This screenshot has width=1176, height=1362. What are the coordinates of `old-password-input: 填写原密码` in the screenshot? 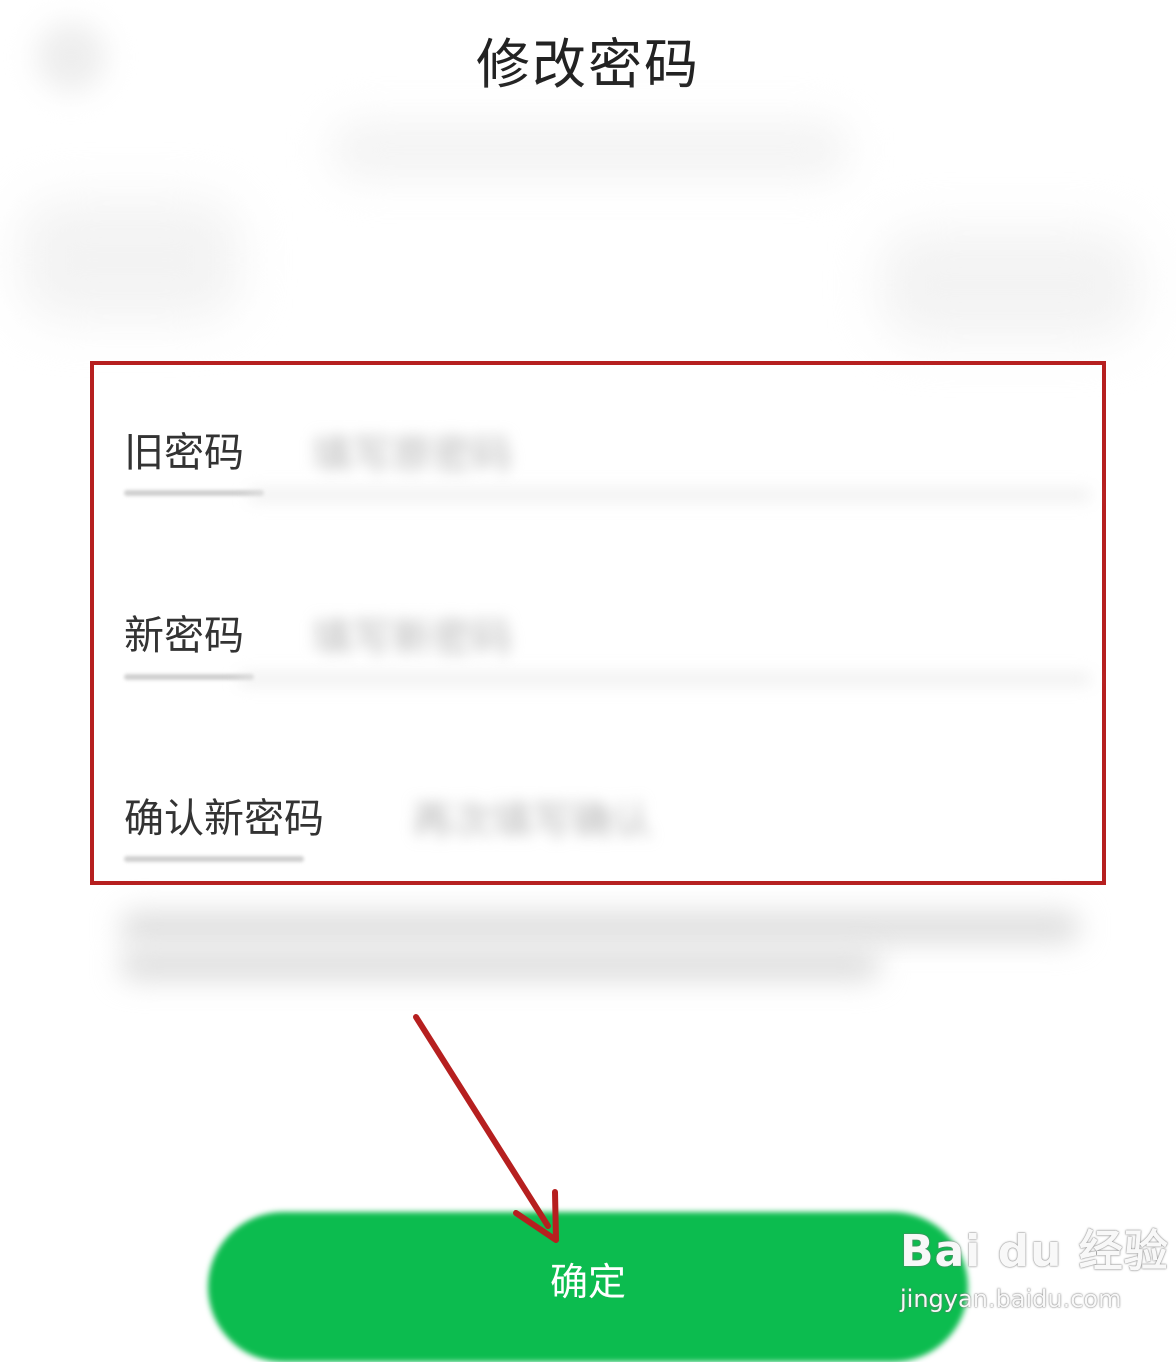 It's located at (412, 451).